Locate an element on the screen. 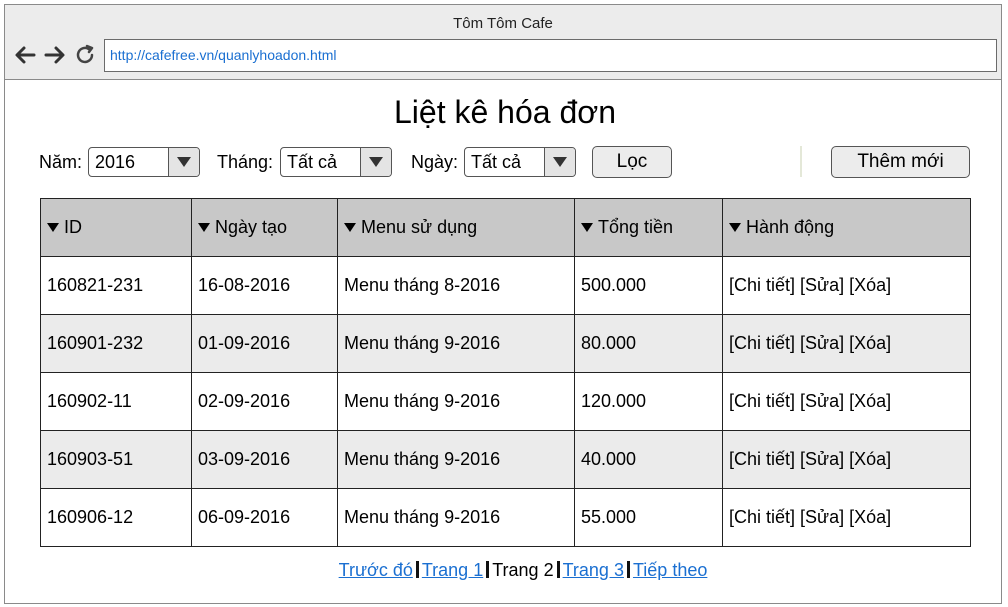  month-select: Tất cả is located at coordinates (336, 162).